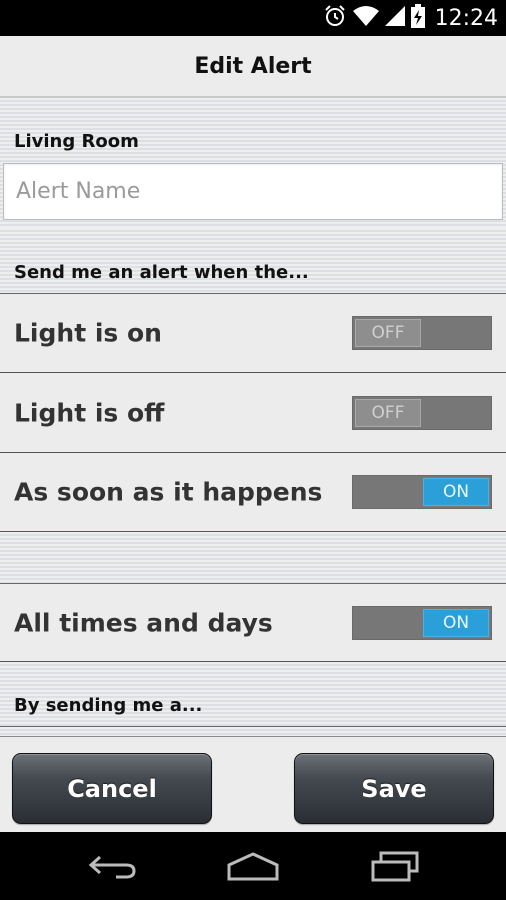 The height and width of the screenshot is (900, 506). I want to click on navigation-bar, so click(253, 866).